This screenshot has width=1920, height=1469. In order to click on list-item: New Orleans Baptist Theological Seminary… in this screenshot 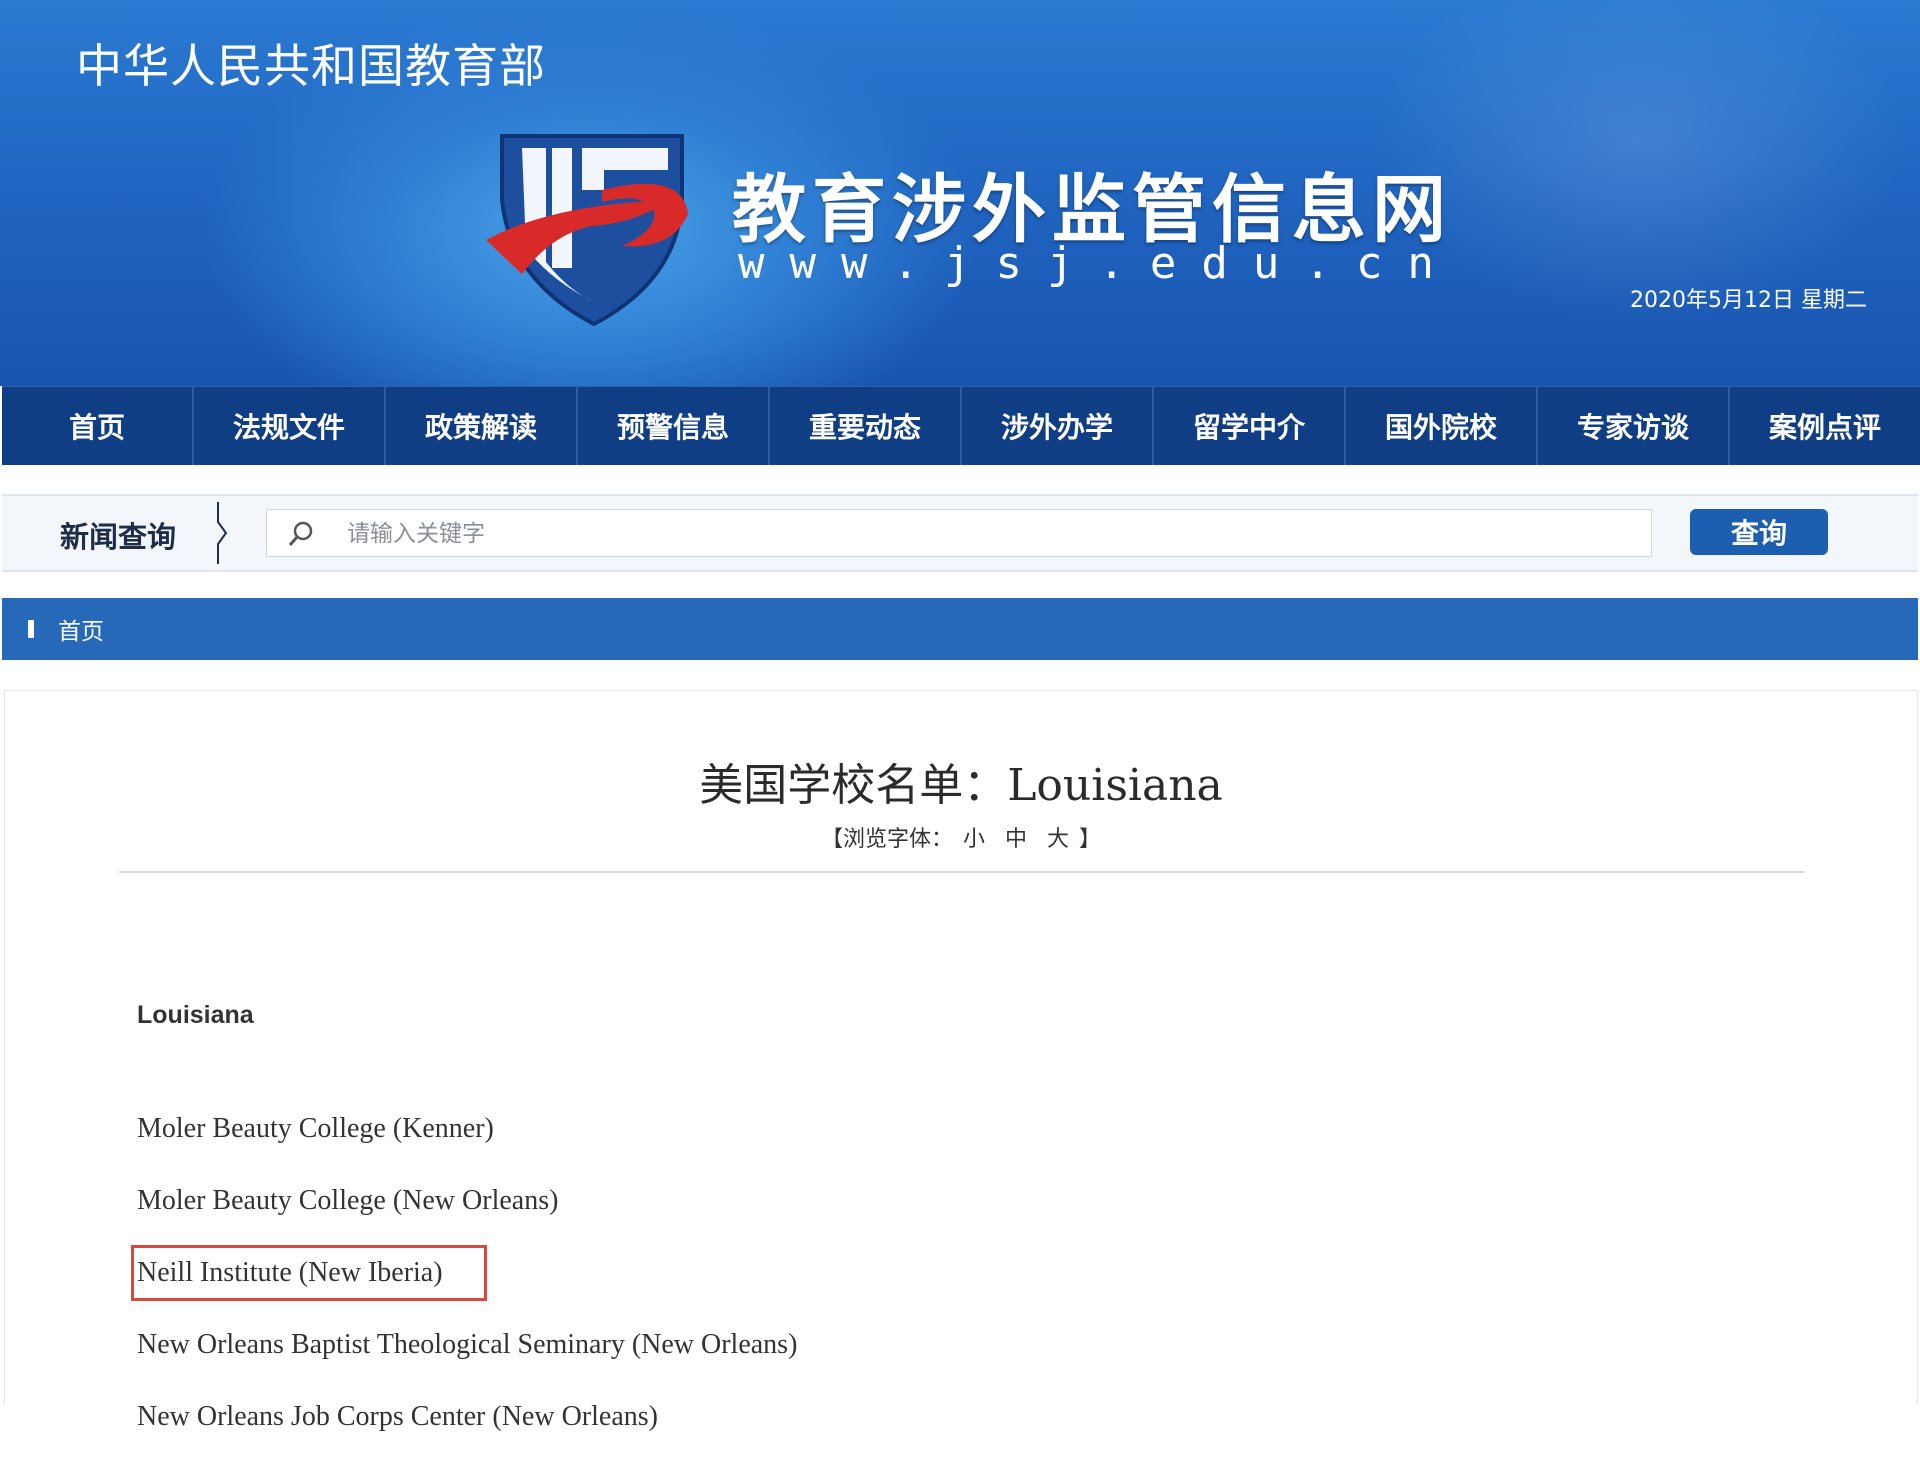, I will do `click(467, 1344)`.